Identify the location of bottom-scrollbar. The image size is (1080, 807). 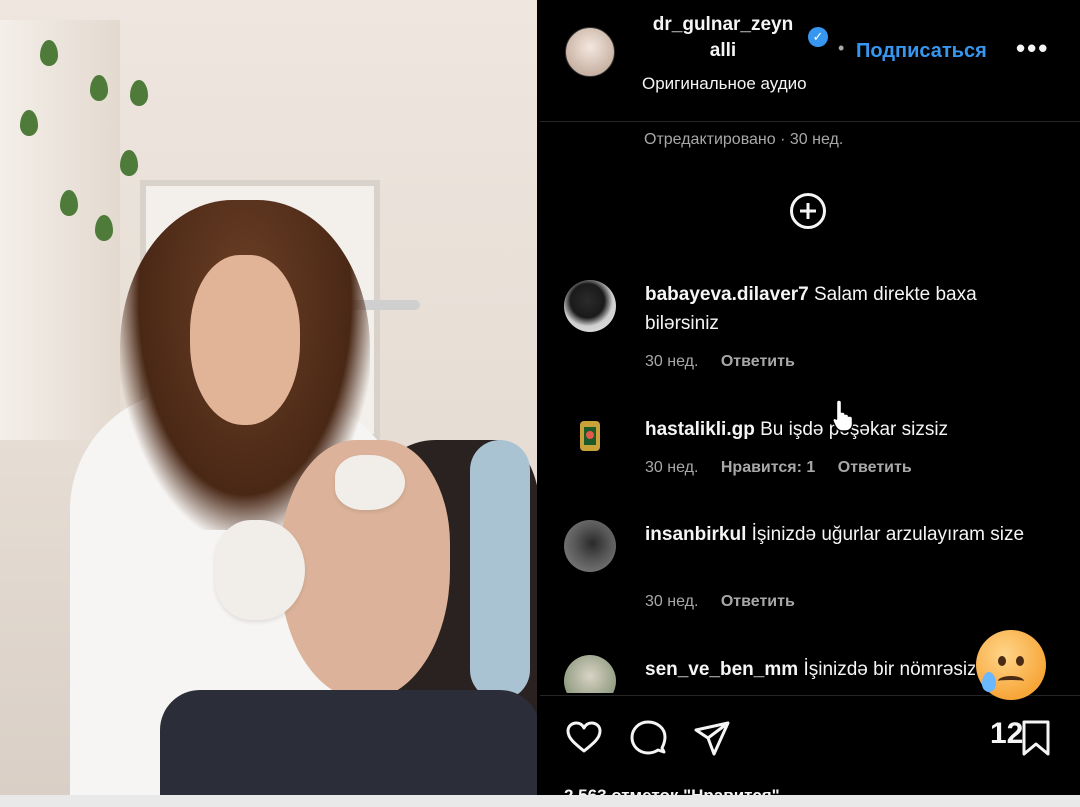
(540, 801).